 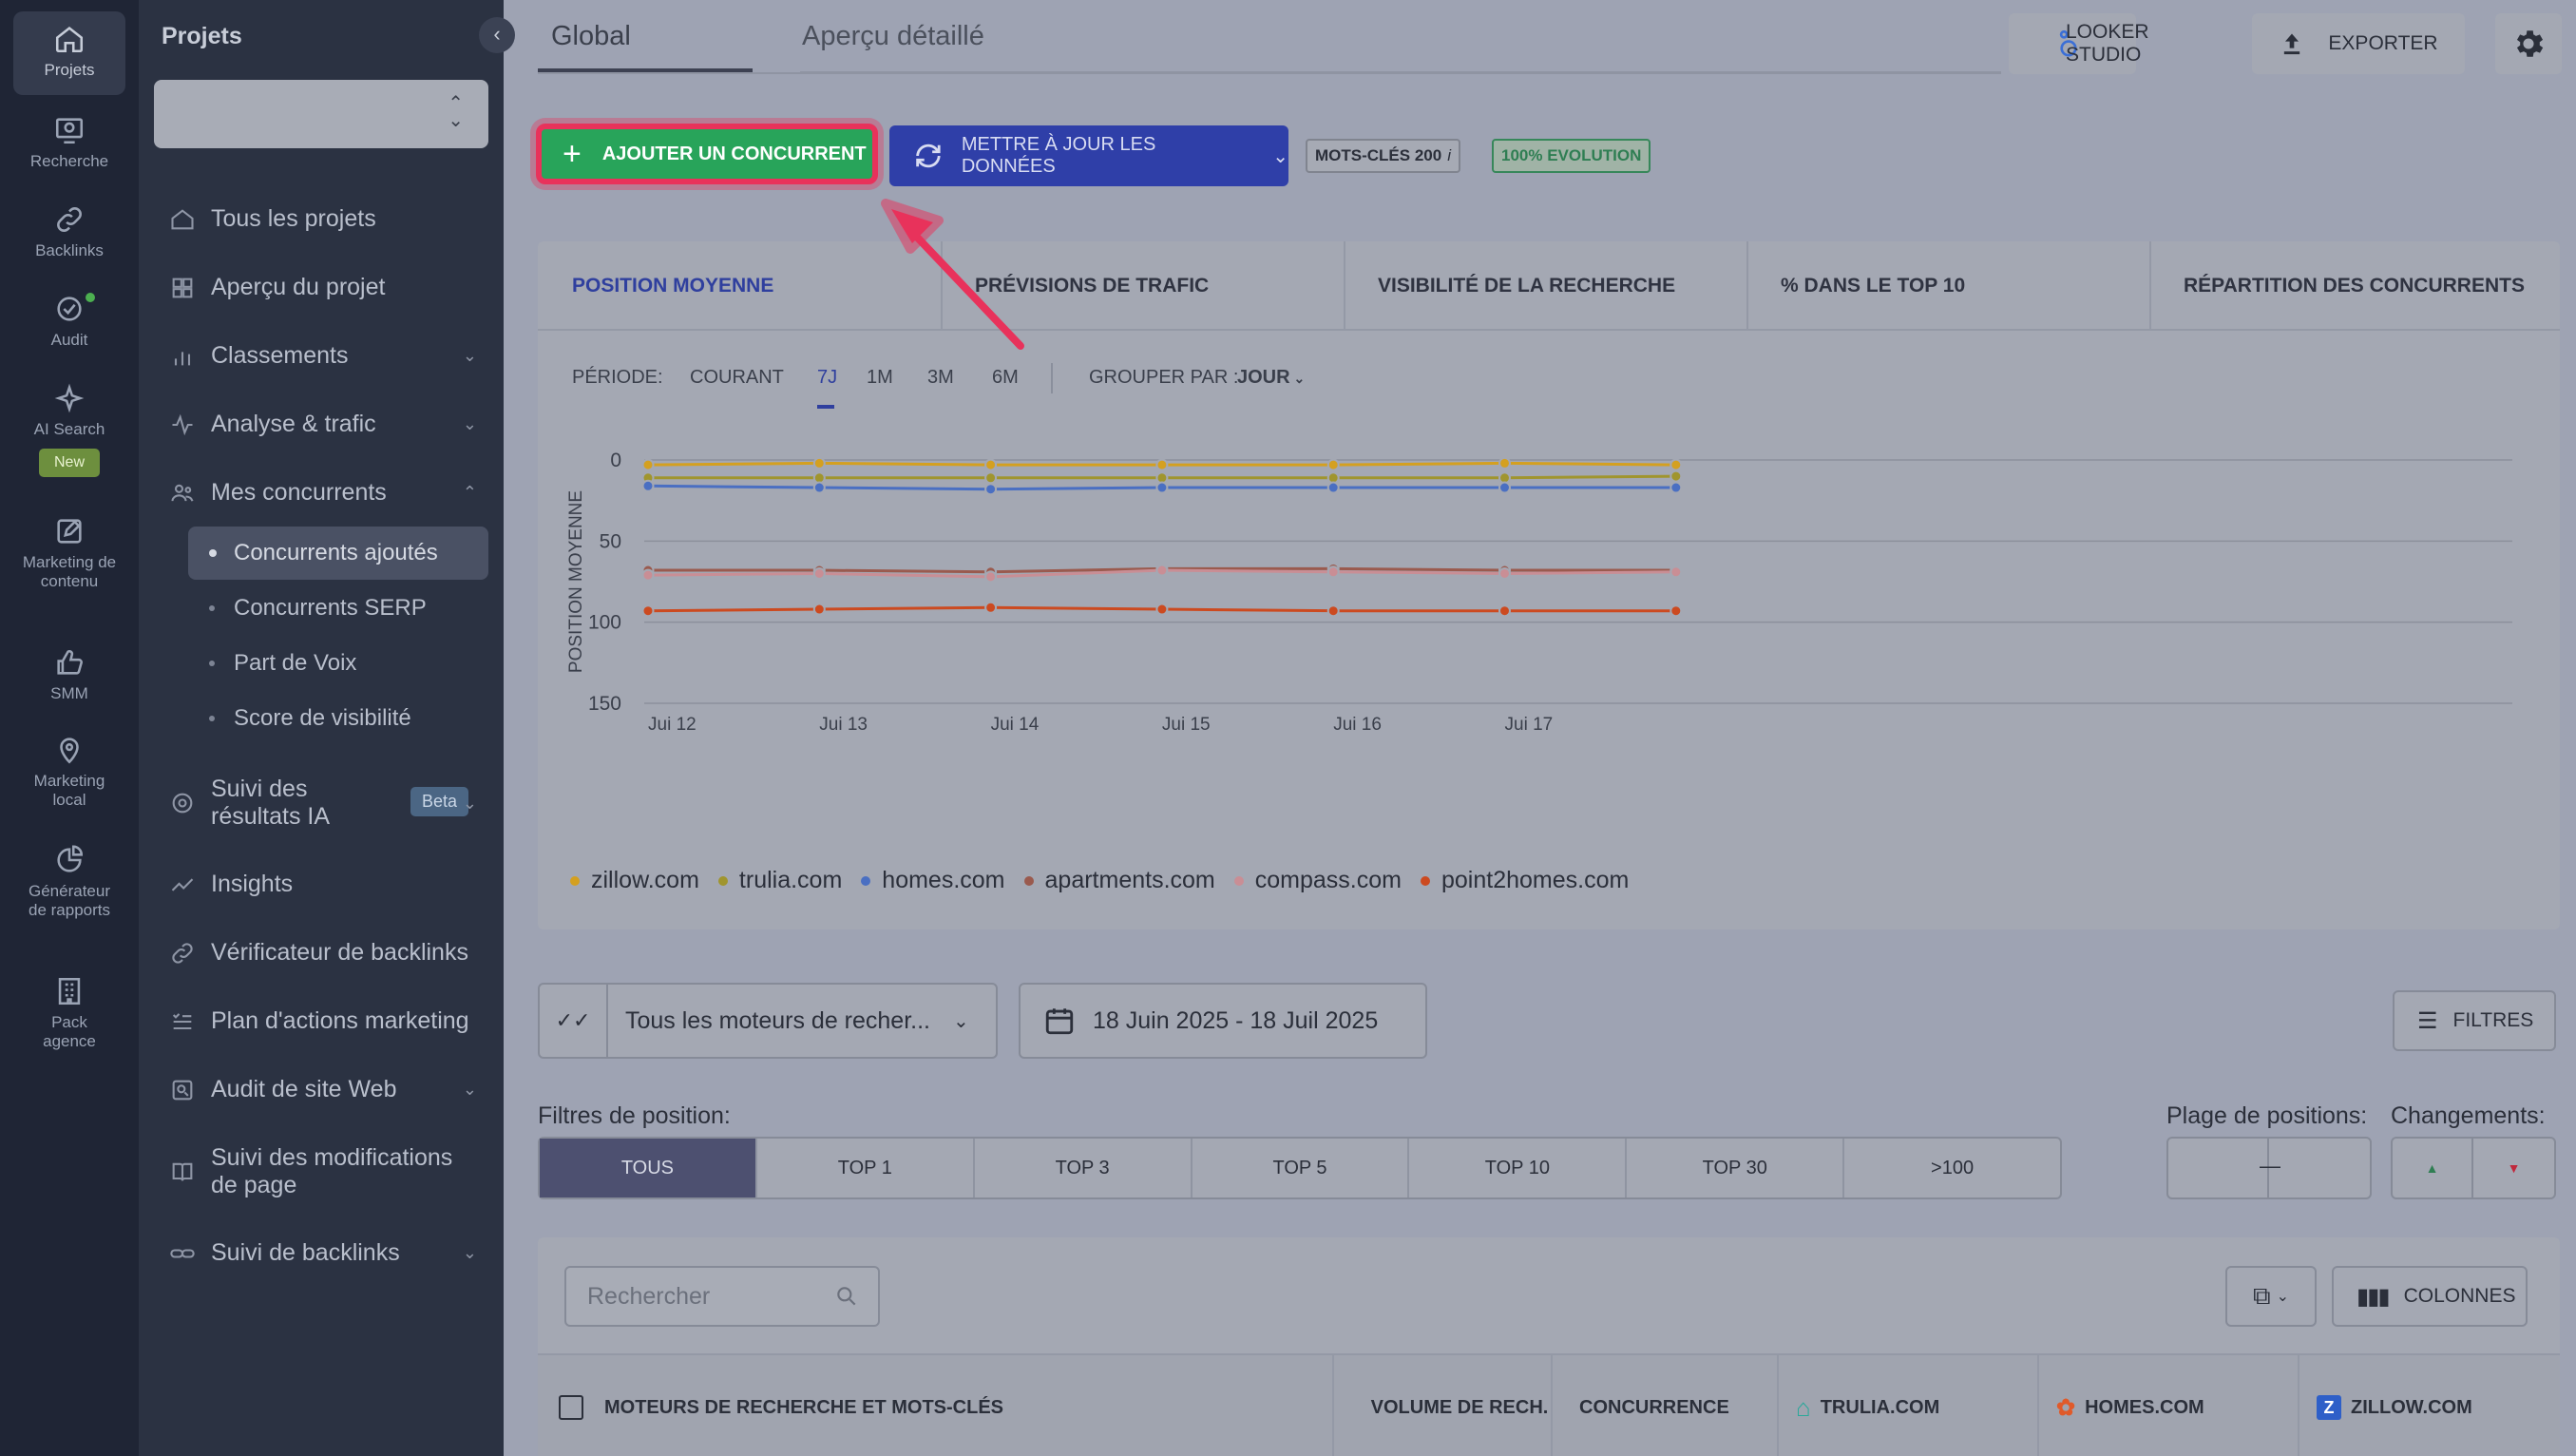 What do you see at coordinates (1736, 1168) in the screenshot?
I see `position-filter-top30: TOP 30` at bounding box center [1736, 1168].